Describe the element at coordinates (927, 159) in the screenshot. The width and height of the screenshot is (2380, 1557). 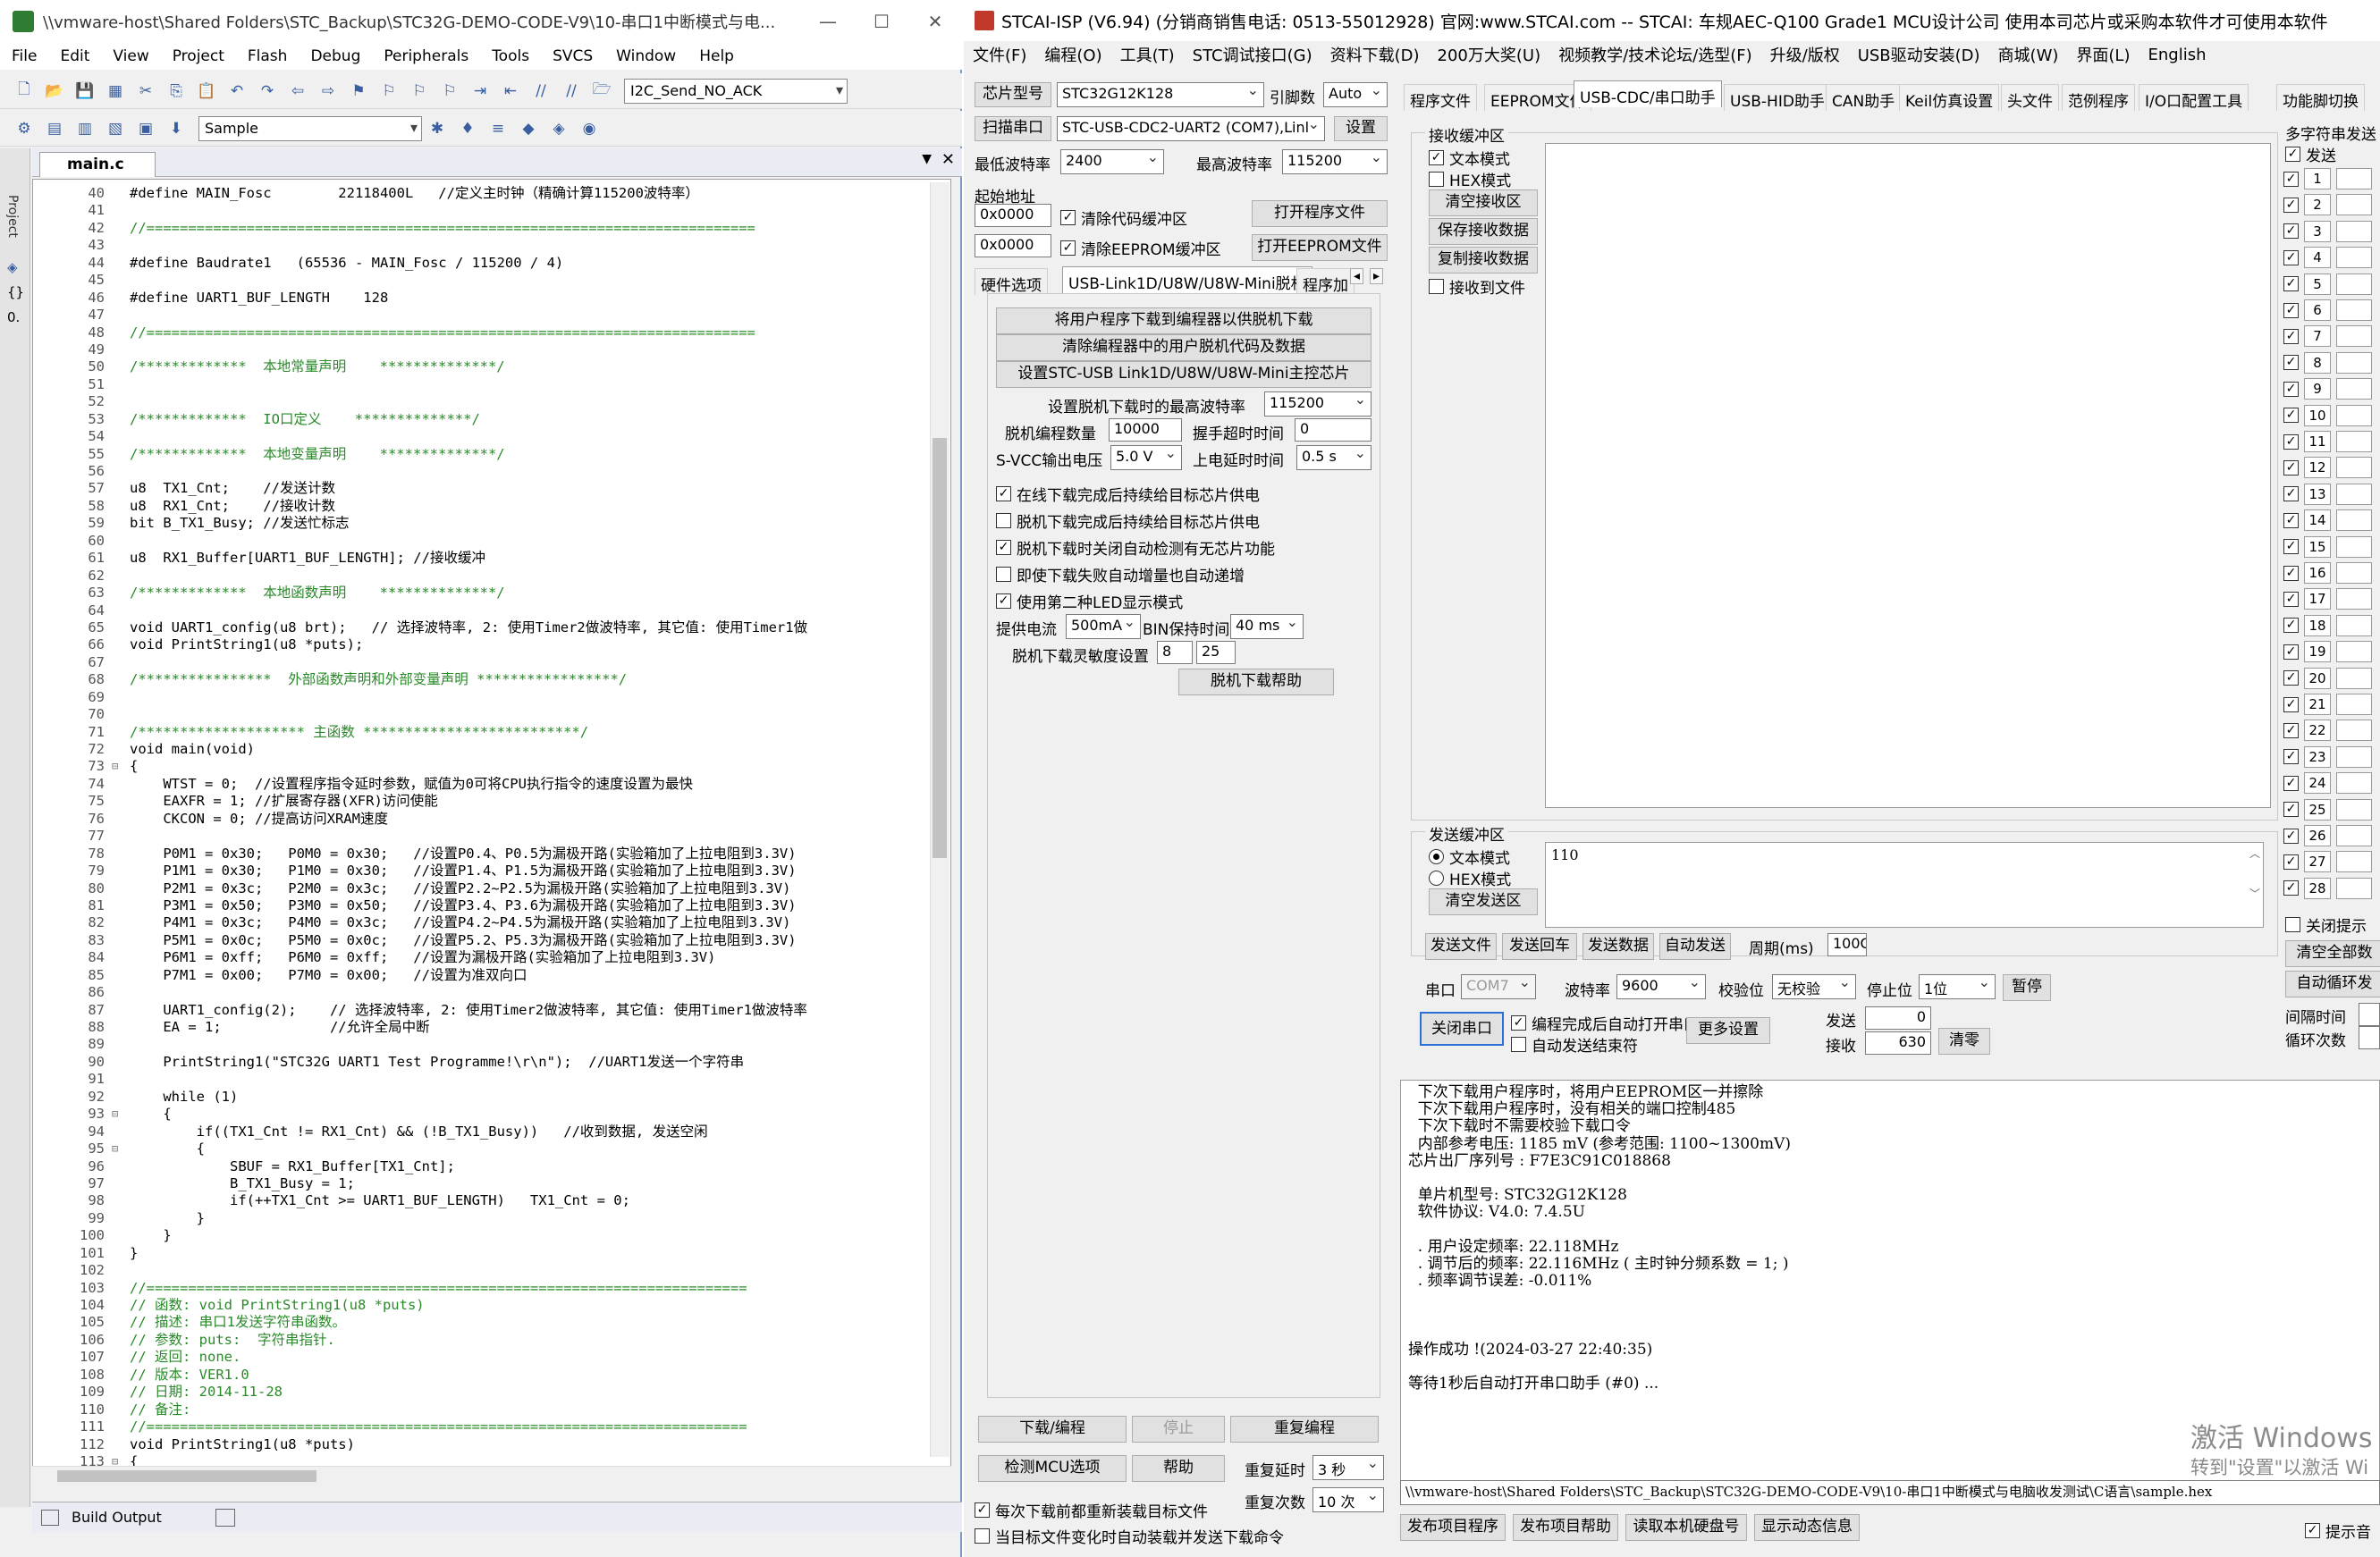
I see `tab-list-icon: ▼` at that location.